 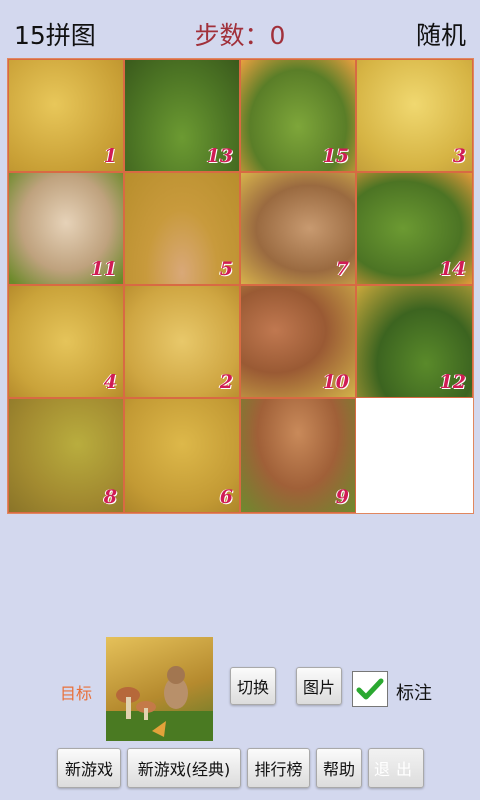 I want to click on new-game-classic-button: 新游戏(经典), so click(x=184, y=768).